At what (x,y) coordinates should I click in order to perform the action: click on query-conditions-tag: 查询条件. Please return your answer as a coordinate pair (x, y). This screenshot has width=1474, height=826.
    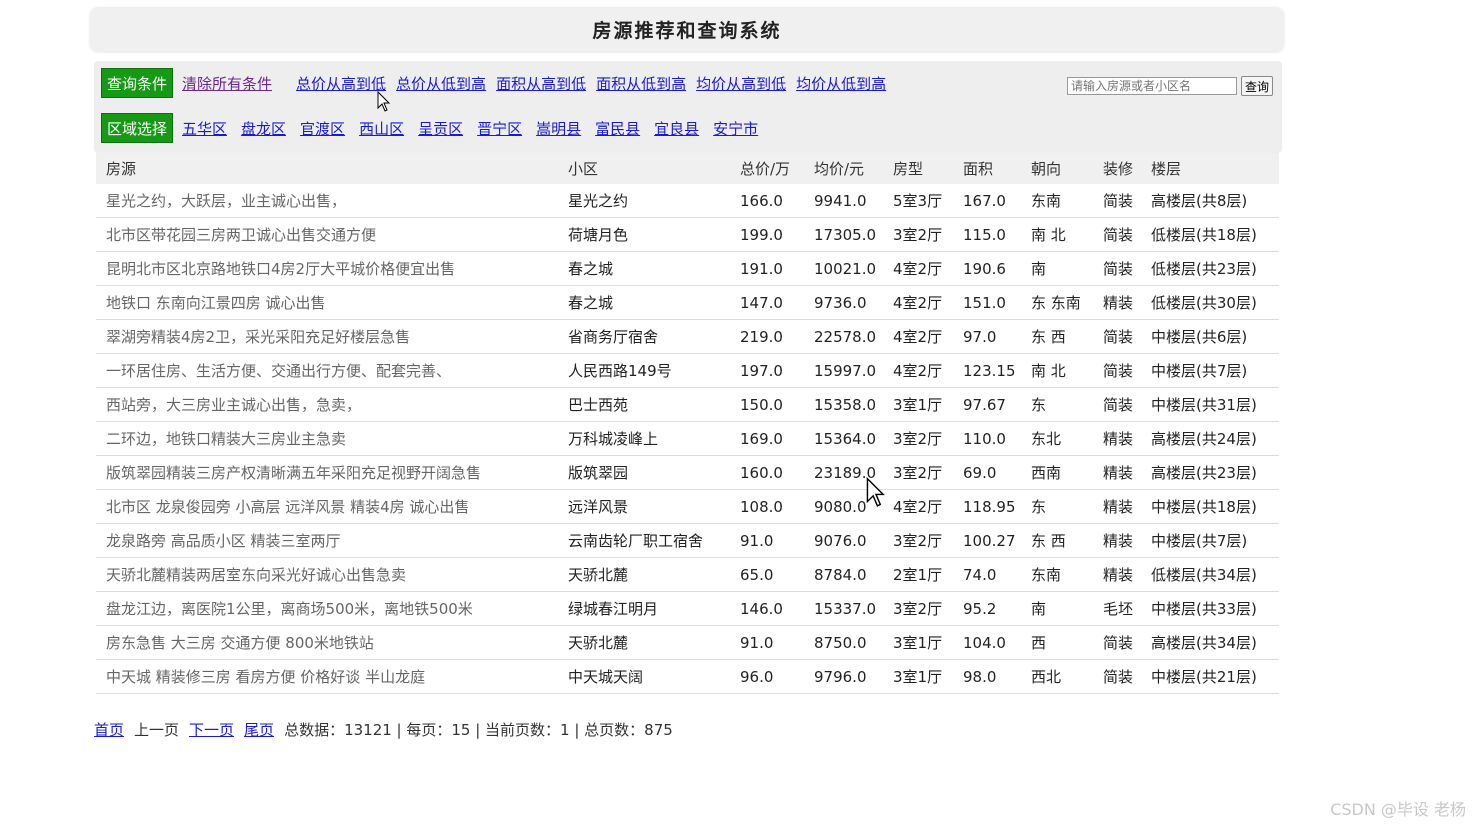
    Looking at the image, I should click on (137, 83).